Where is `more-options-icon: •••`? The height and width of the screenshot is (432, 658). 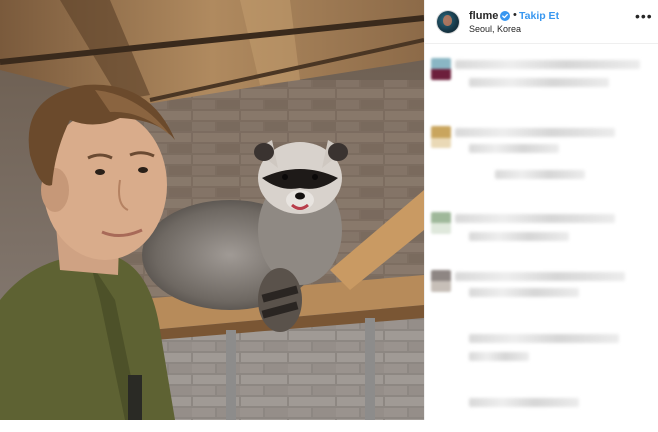 more-options-icon: ••• is located at coordinates (643, 16).